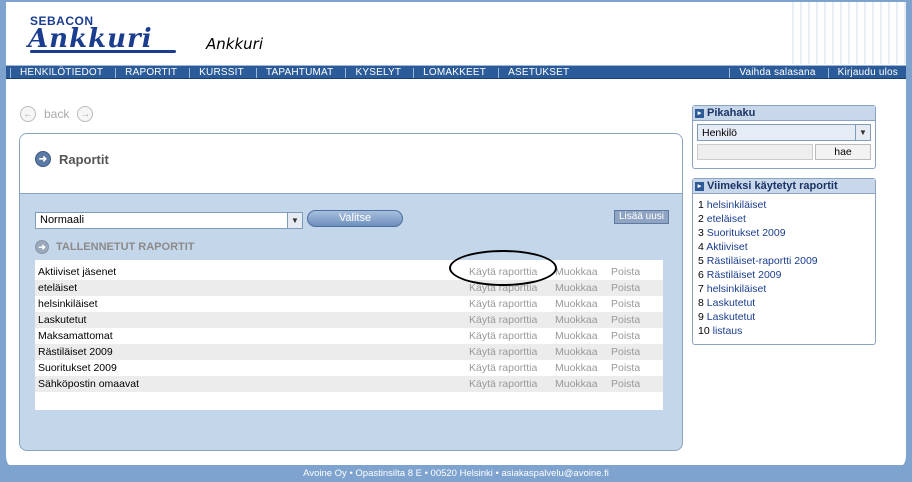 The height and width of the screenshot is (482, 912). What do you see at coordinates (68, 304) in the screenshot?
I see `report-name: helsinkiläiset` at bounding box center [68, 304].